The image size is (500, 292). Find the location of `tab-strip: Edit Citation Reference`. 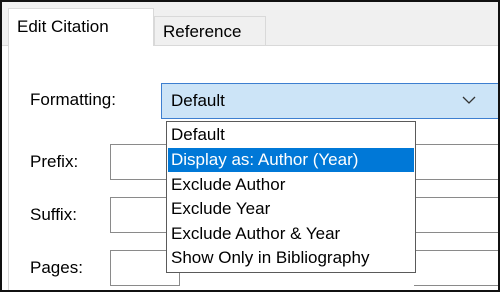

tab-strip: Edit Citation Reference is located at coordinates (250, 24).